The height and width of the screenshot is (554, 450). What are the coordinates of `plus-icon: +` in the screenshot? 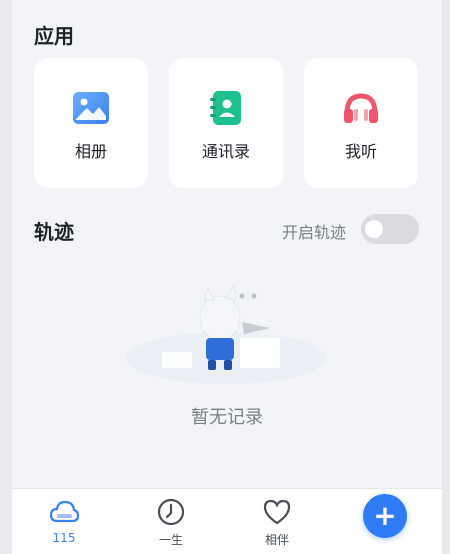 It's located at (385, 515).